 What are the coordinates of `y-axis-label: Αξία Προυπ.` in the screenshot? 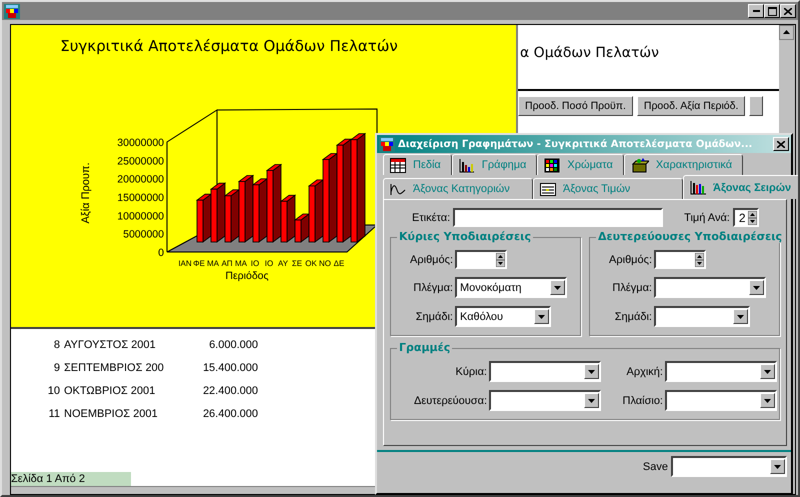 It's located at (86, 193).